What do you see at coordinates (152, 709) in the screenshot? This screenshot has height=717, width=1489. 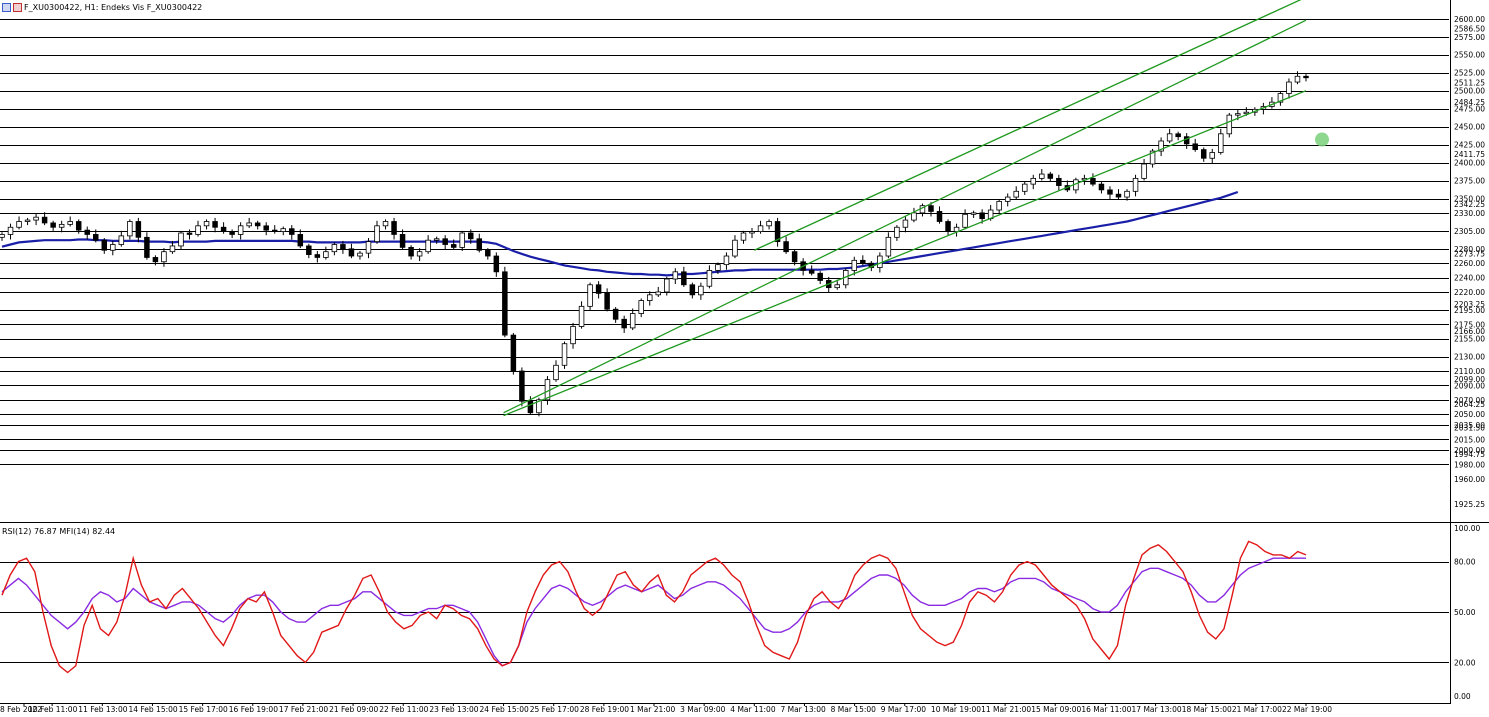 I see `time-tick-label: 14 Feb 15:00` at bounding box center [152, 709].